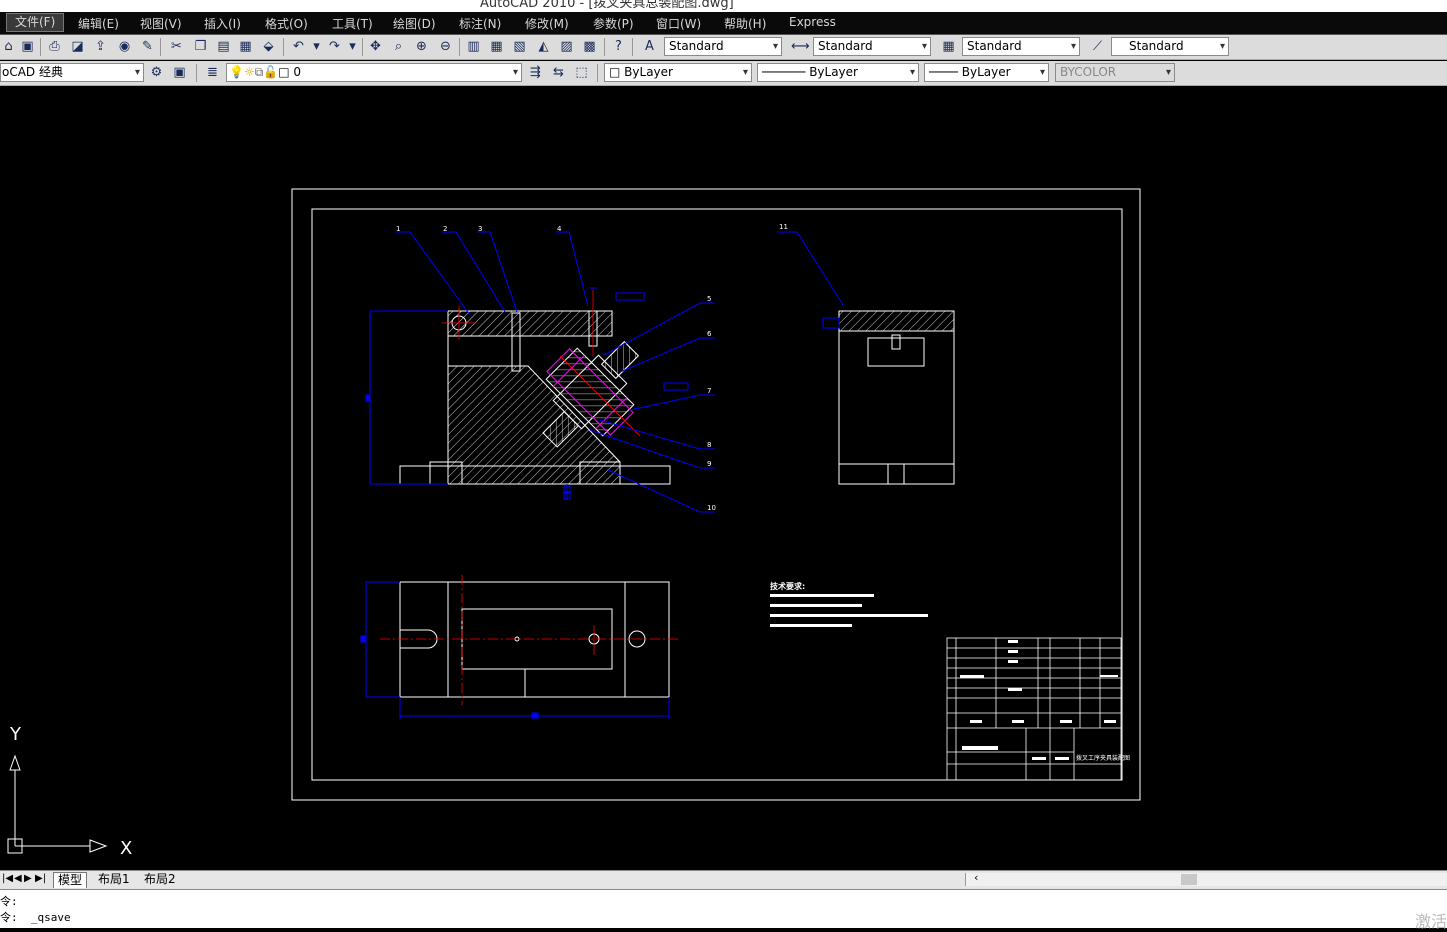 The image size is (1447, 932). What do you see at coordinates (615, 72) in the screenshot?
I see `color-swatch-icon: □` at bounding box center [615, 72].